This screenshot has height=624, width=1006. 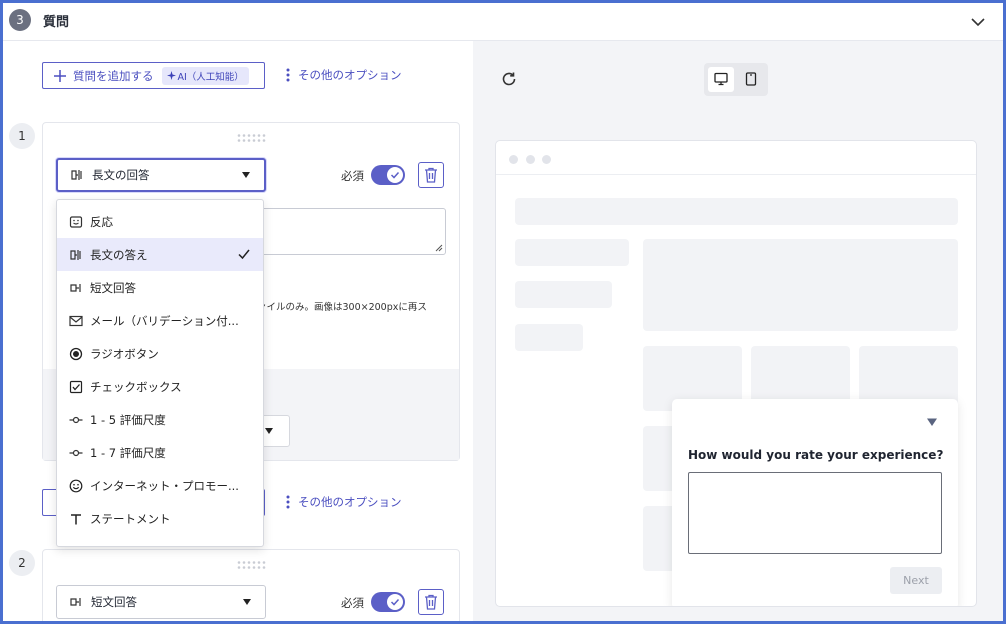 I want to click on device-toggle, so click(x=736, y=79).